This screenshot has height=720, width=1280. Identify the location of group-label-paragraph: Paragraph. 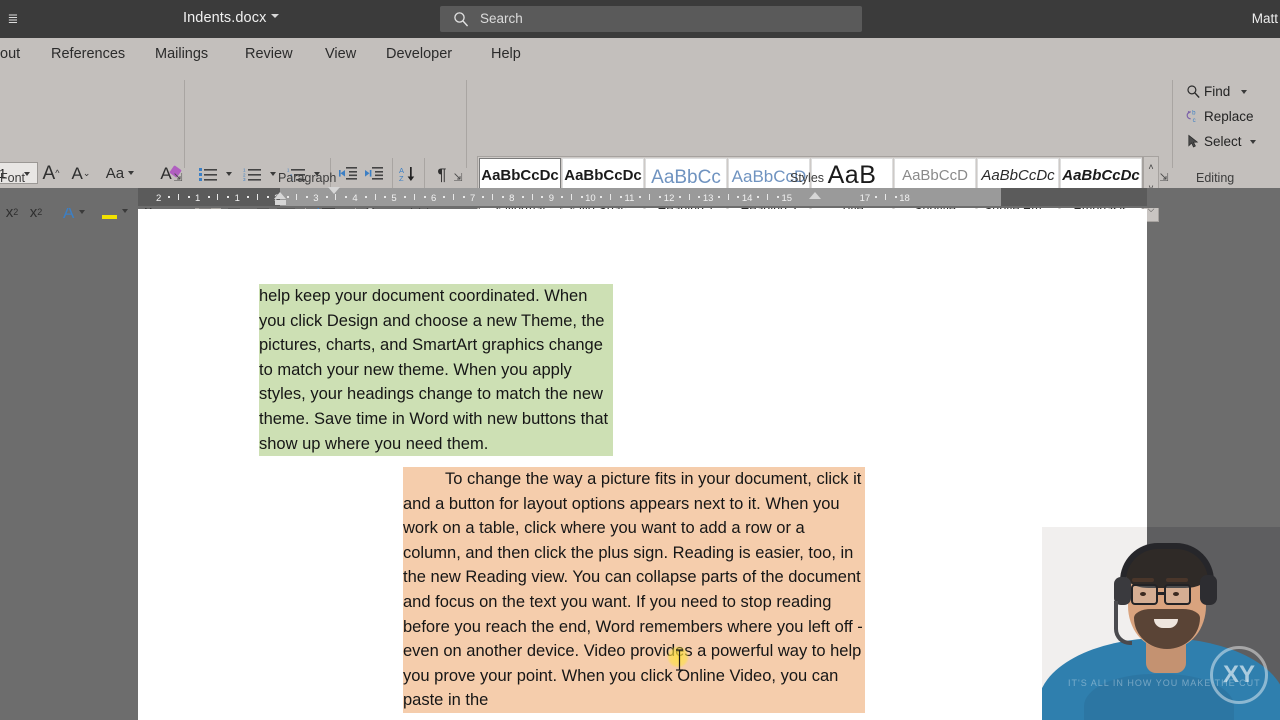
(307, 178).